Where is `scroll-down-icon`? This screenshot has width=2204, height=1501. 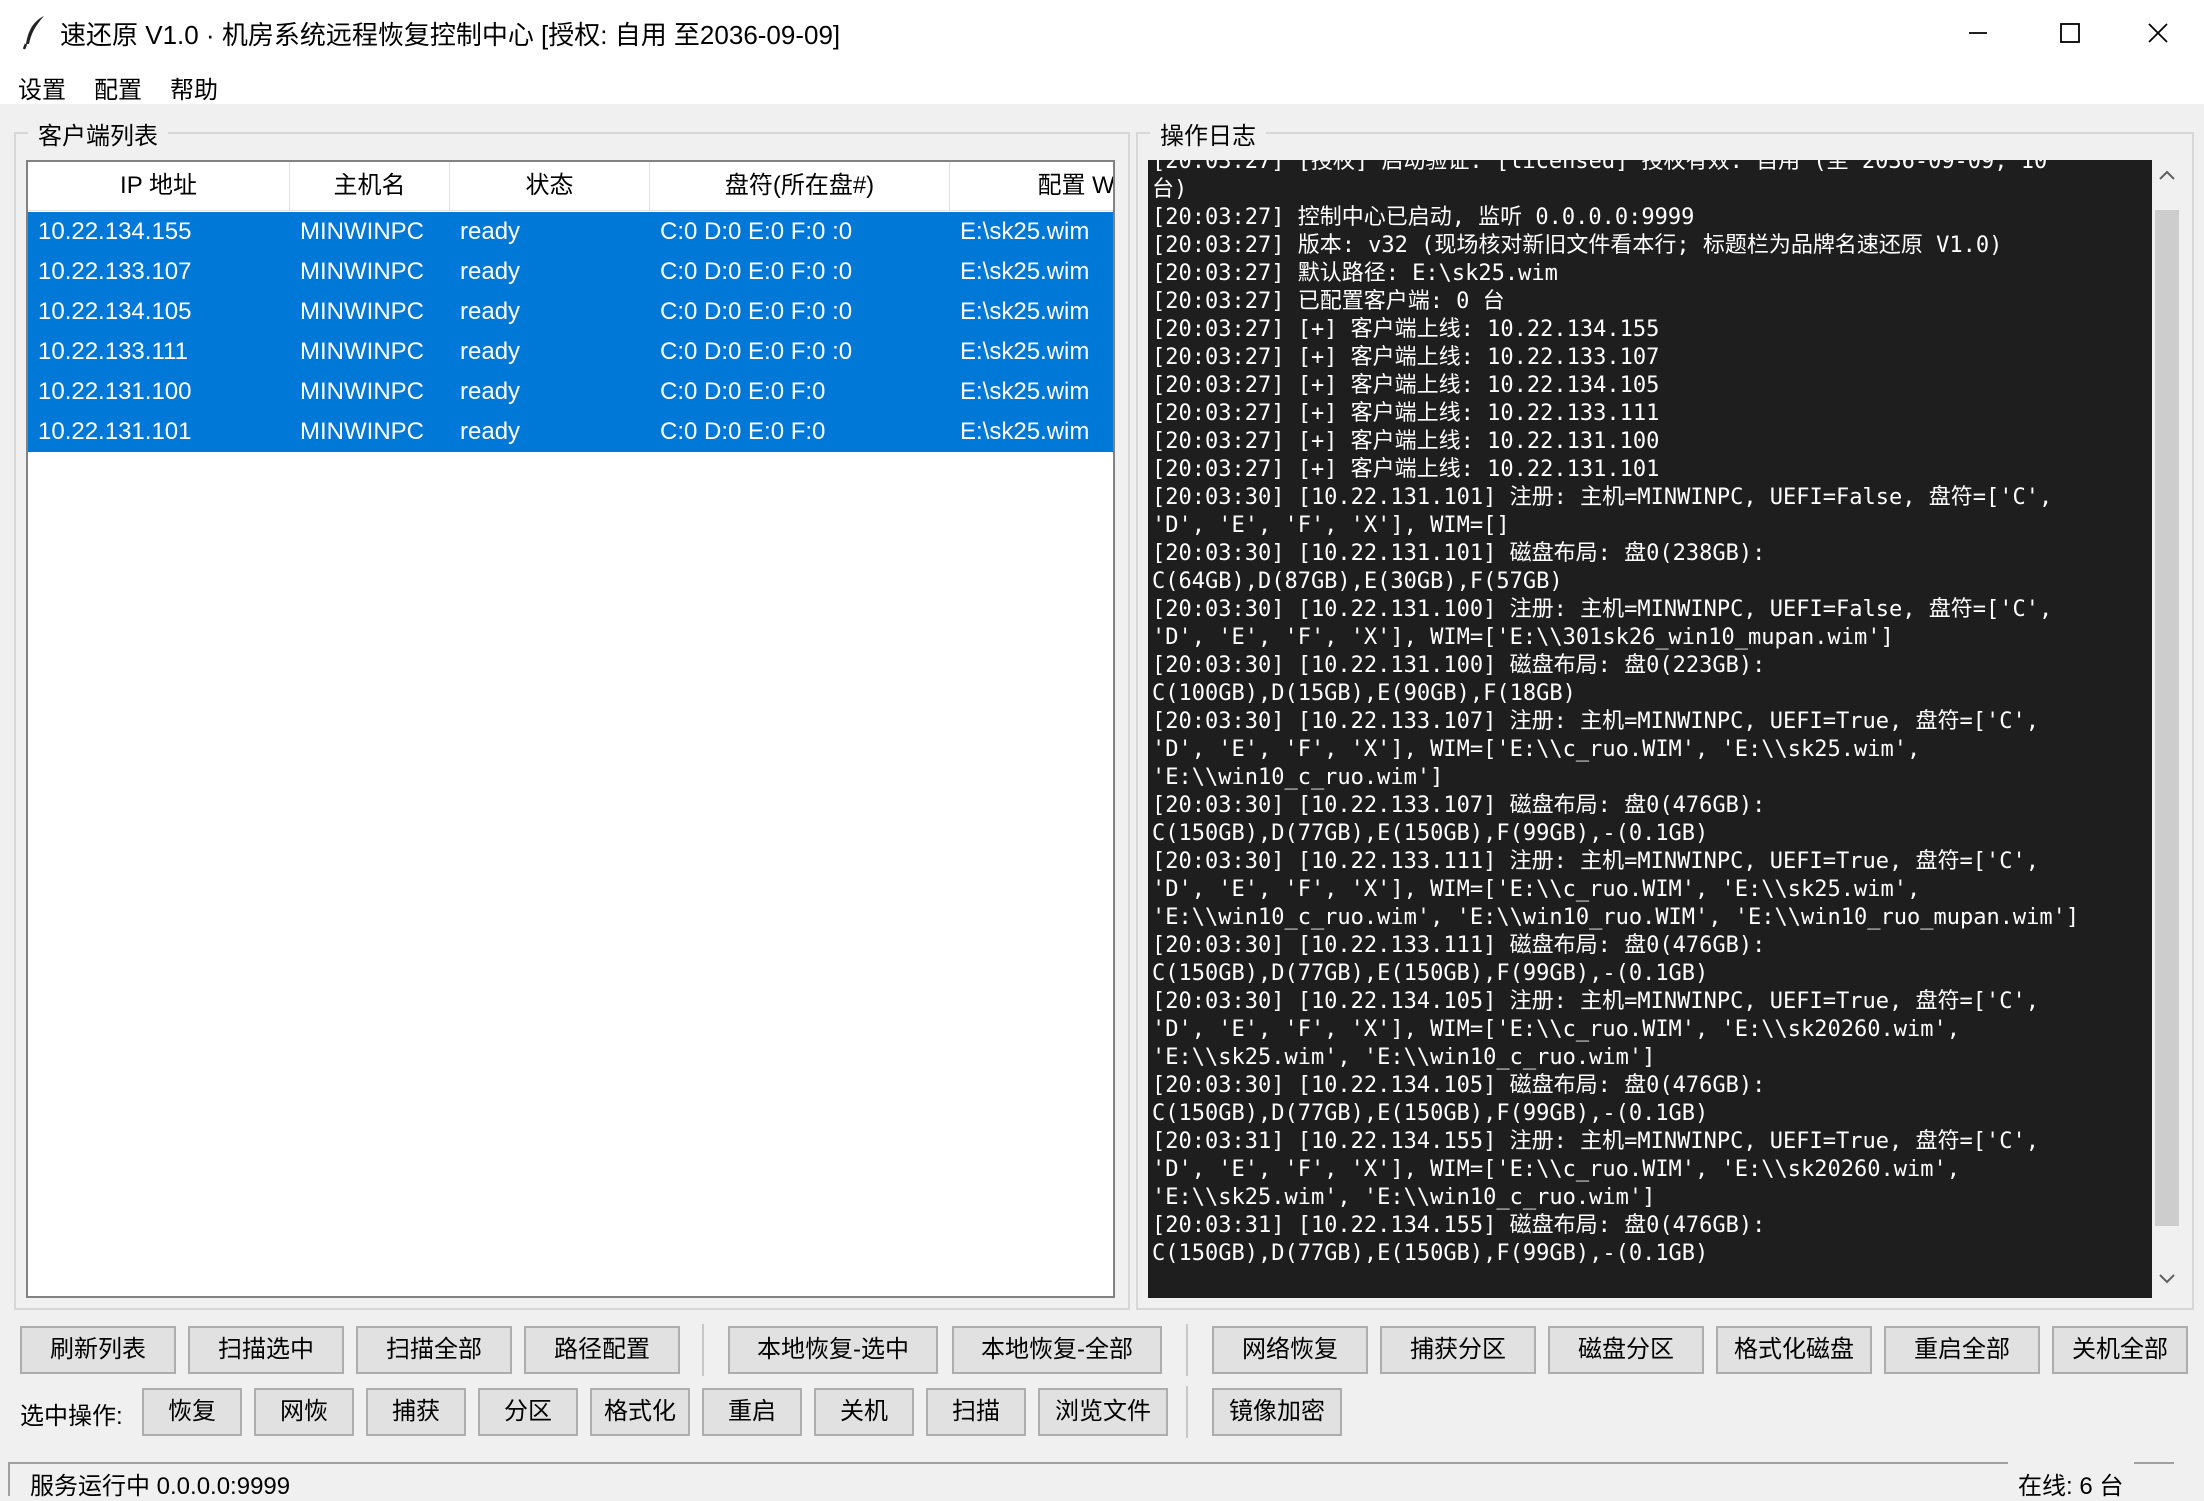
scroll-down-icon is located at coordinates (2167, 1281).